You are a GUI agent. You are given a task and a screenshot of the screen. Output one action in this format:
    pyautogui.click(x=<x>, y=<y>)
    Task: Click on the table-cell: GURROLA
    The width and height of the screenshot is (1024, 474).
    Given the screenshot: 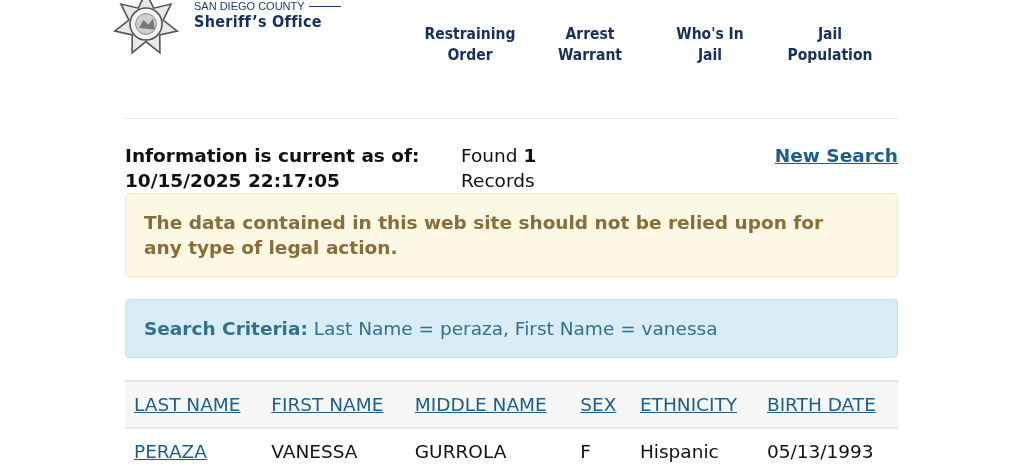 What is the action you would take?
    pyautogui.click(x=488, y=451)
    